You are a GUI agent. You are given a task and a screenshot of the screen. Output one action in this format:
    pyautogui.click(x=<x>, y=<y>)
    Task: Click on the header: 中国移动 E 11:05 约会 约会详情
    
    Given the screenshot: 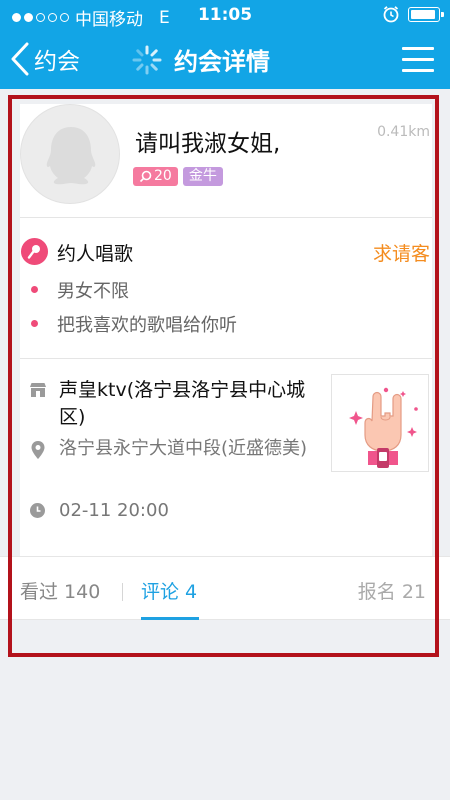 What is the action you would take?
    pyautogui.click(x=225, y=44)
    